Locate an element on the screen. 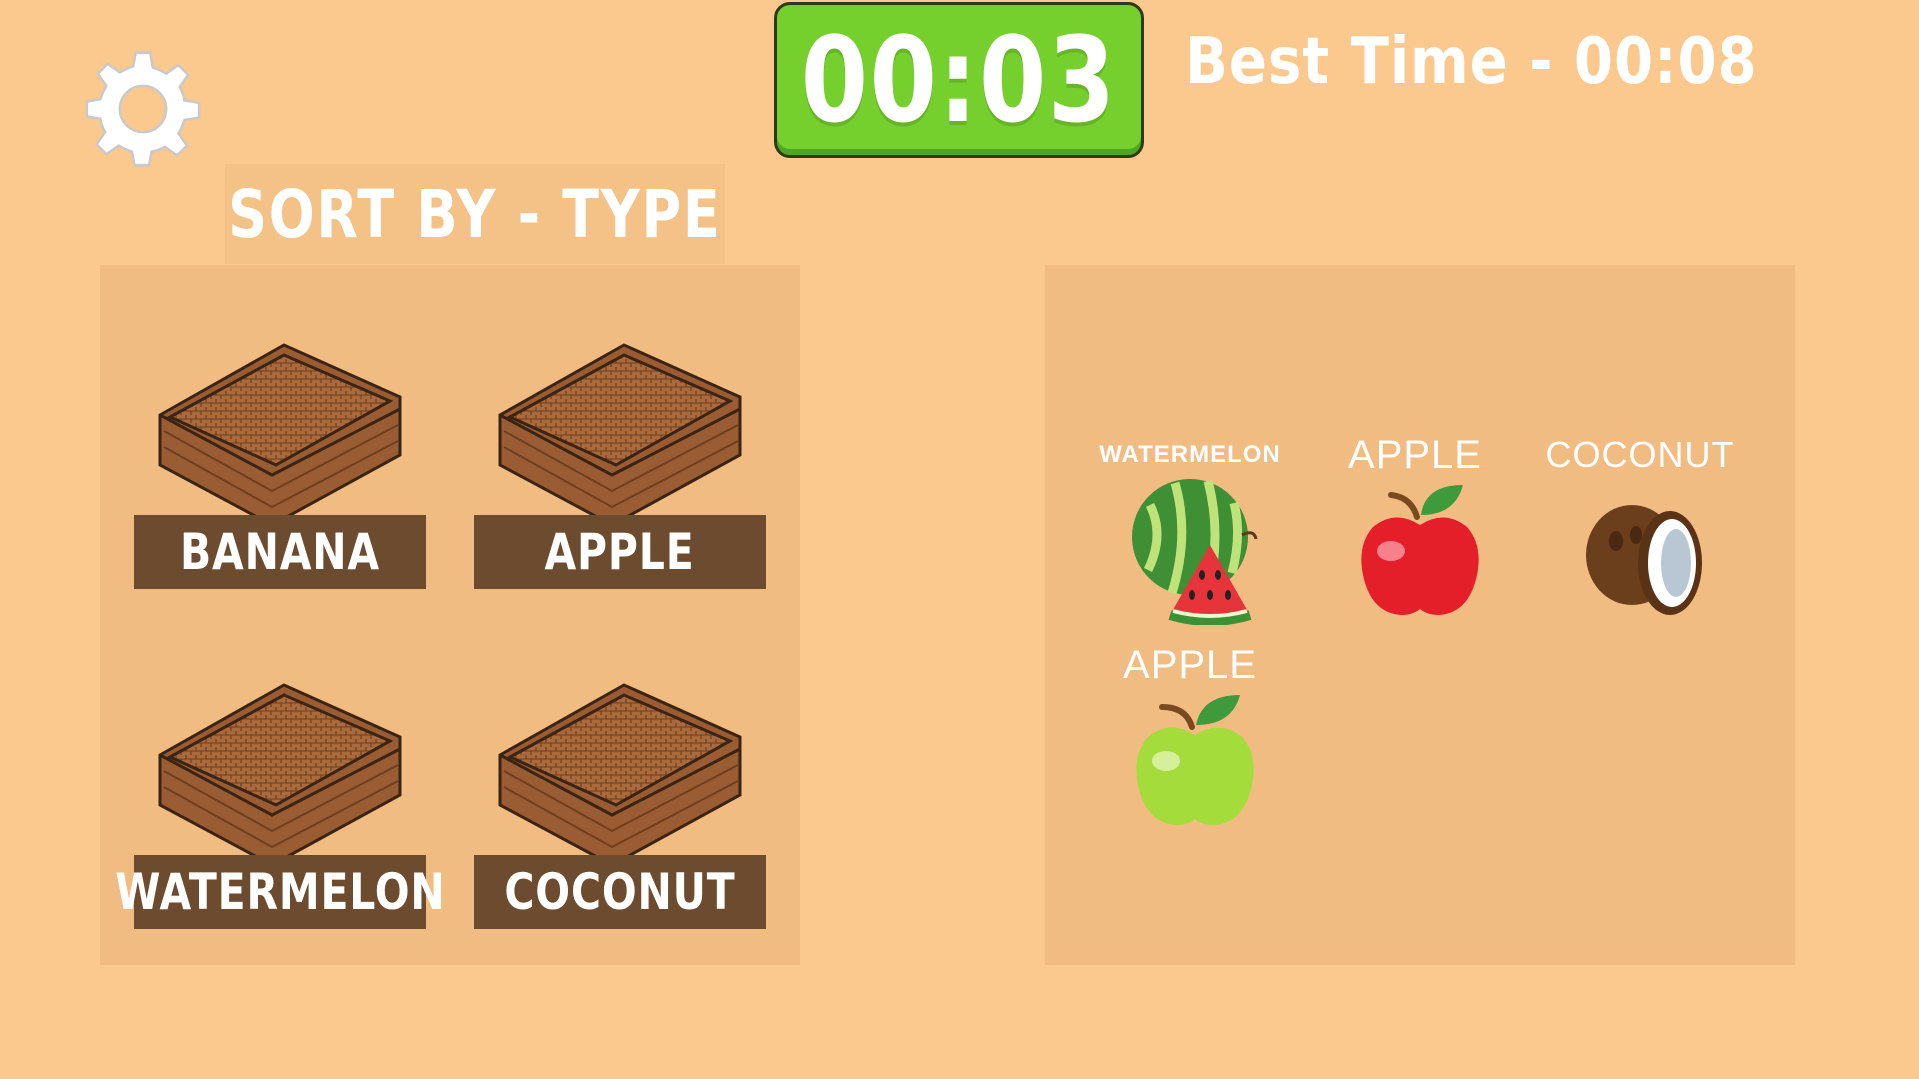 The image size is (1919, 1079). green-apple-icon is located at coordinates (1195, 760).